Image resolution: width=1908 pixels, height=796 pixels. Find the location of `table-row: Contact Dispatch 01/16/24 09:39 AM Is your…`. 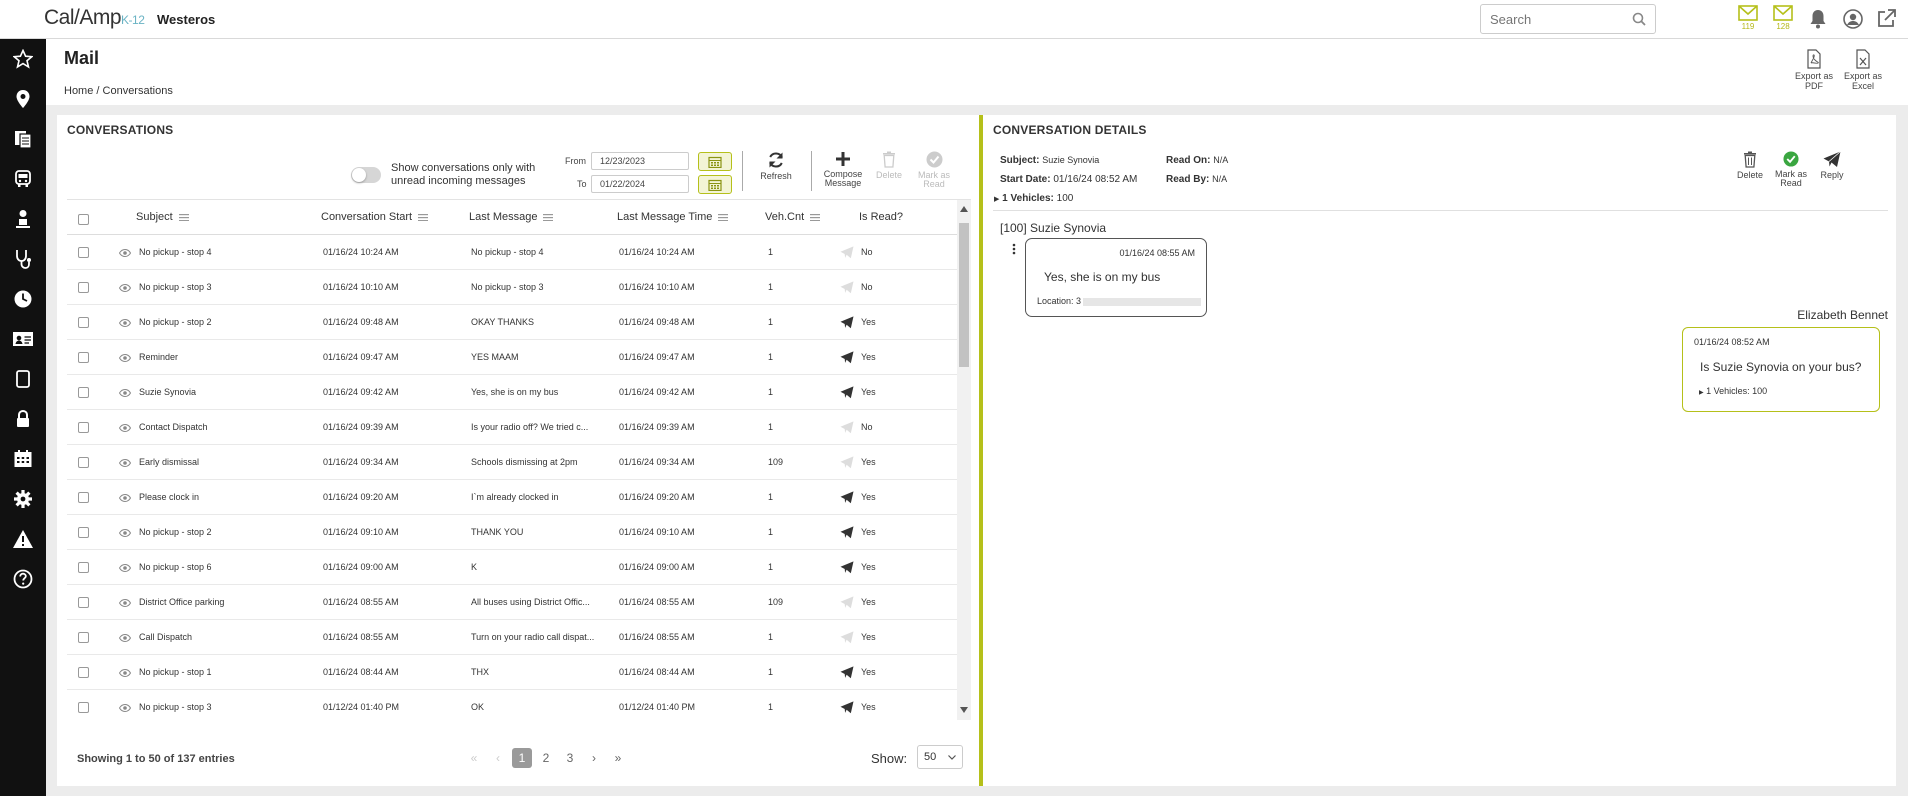

table-row: Contact Dispatch 01/16/24 09:39 AM Is your… is located at coordinates (512, 427).